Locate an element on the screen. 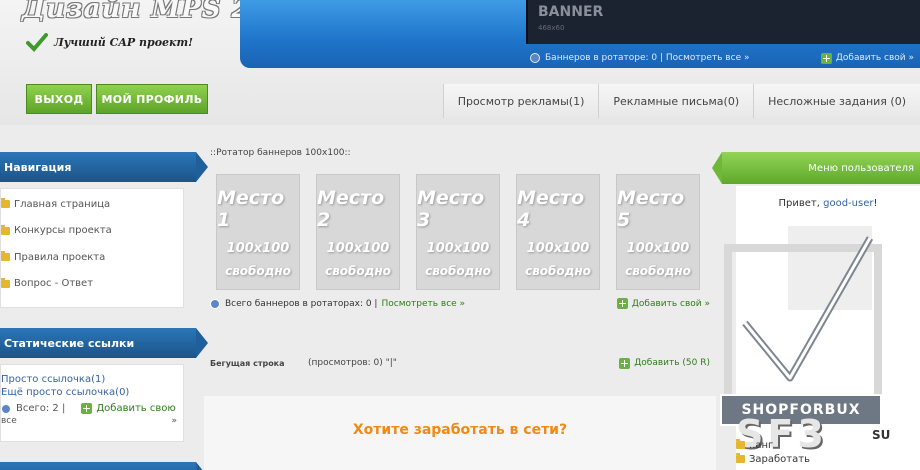  ticker-views: (просмотров: 0) "|" is located at coordinates (352, 363).